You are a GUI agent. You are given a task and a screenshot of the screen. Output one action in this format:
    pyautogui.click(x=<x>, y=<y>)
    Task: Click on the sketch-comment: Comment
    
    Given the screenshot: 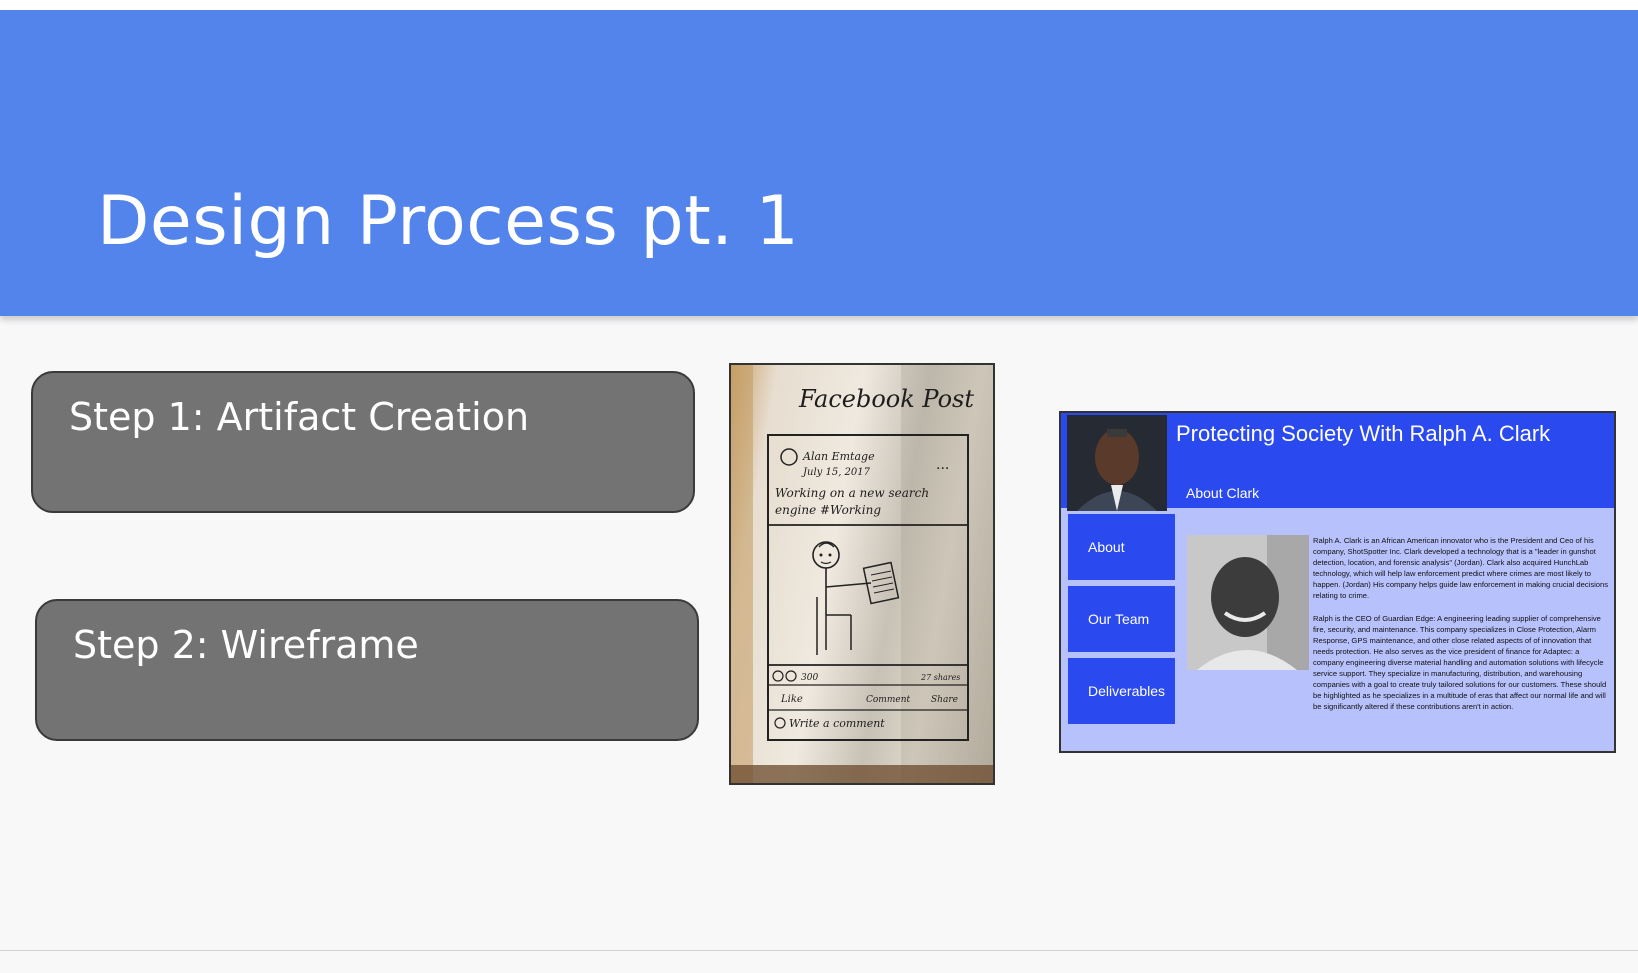 What is the action you would take?
    pyautogui.click(x=888, y=700)
    